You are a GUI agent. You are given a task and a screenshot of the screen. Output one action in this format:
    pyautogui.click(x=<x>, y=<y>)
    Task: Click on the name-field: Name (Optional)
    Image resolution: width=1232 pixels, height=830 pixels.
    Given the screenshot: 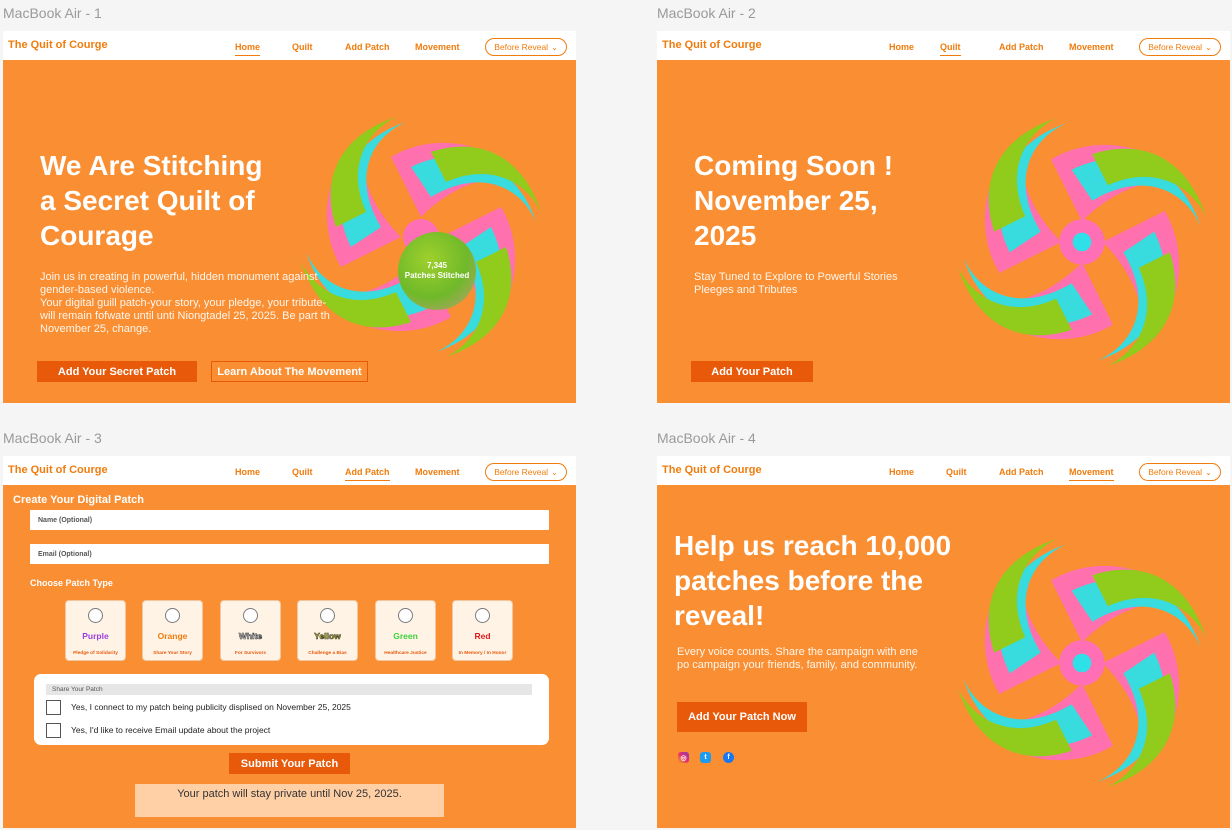 What is the action you would take?
    pyautogui.click(x=289, y=520)
    